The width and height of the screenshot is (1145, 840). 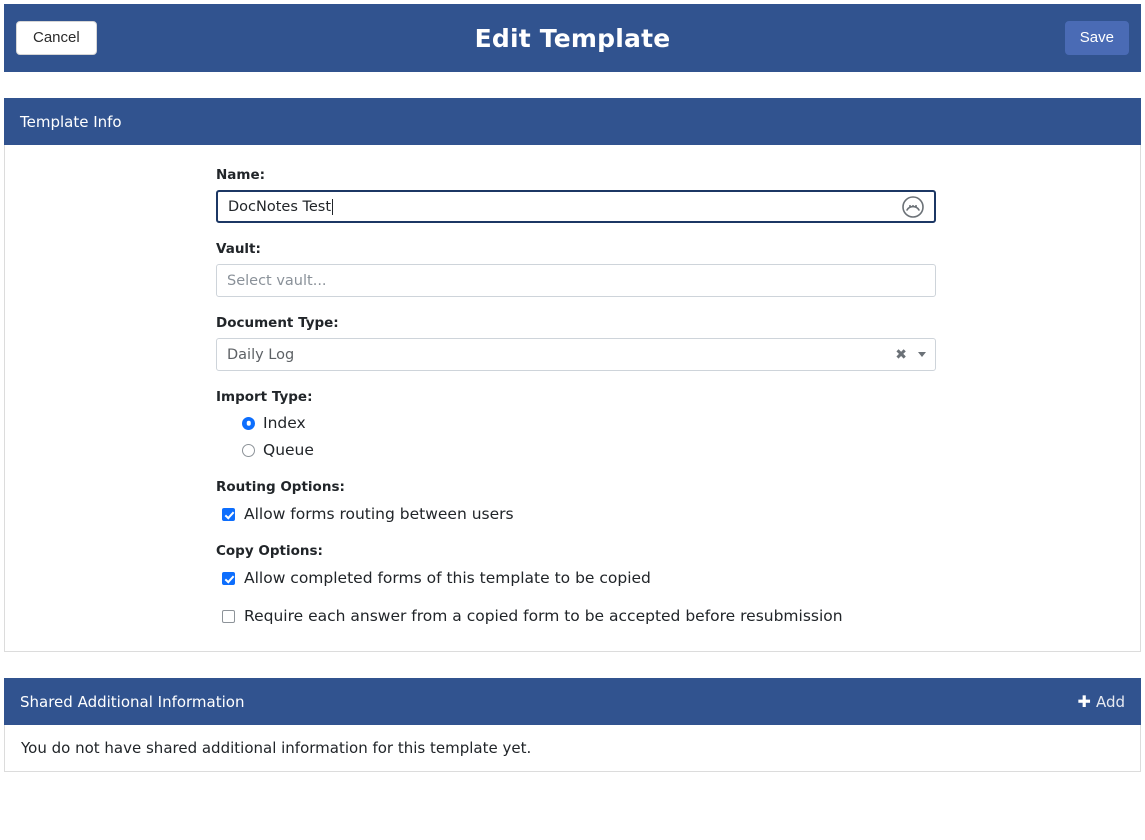 I want to click on add-shared-info-button: ✚ Add, so click(x=1101, y=701).